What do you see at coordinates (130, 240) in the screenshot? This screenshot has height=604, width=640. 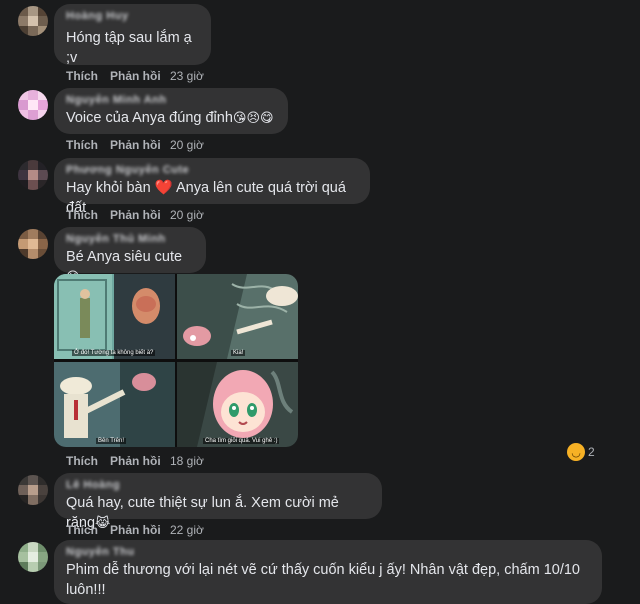 I see `comment-author: Nguyễn Thủ Minh` at bounding box center [130, 240].